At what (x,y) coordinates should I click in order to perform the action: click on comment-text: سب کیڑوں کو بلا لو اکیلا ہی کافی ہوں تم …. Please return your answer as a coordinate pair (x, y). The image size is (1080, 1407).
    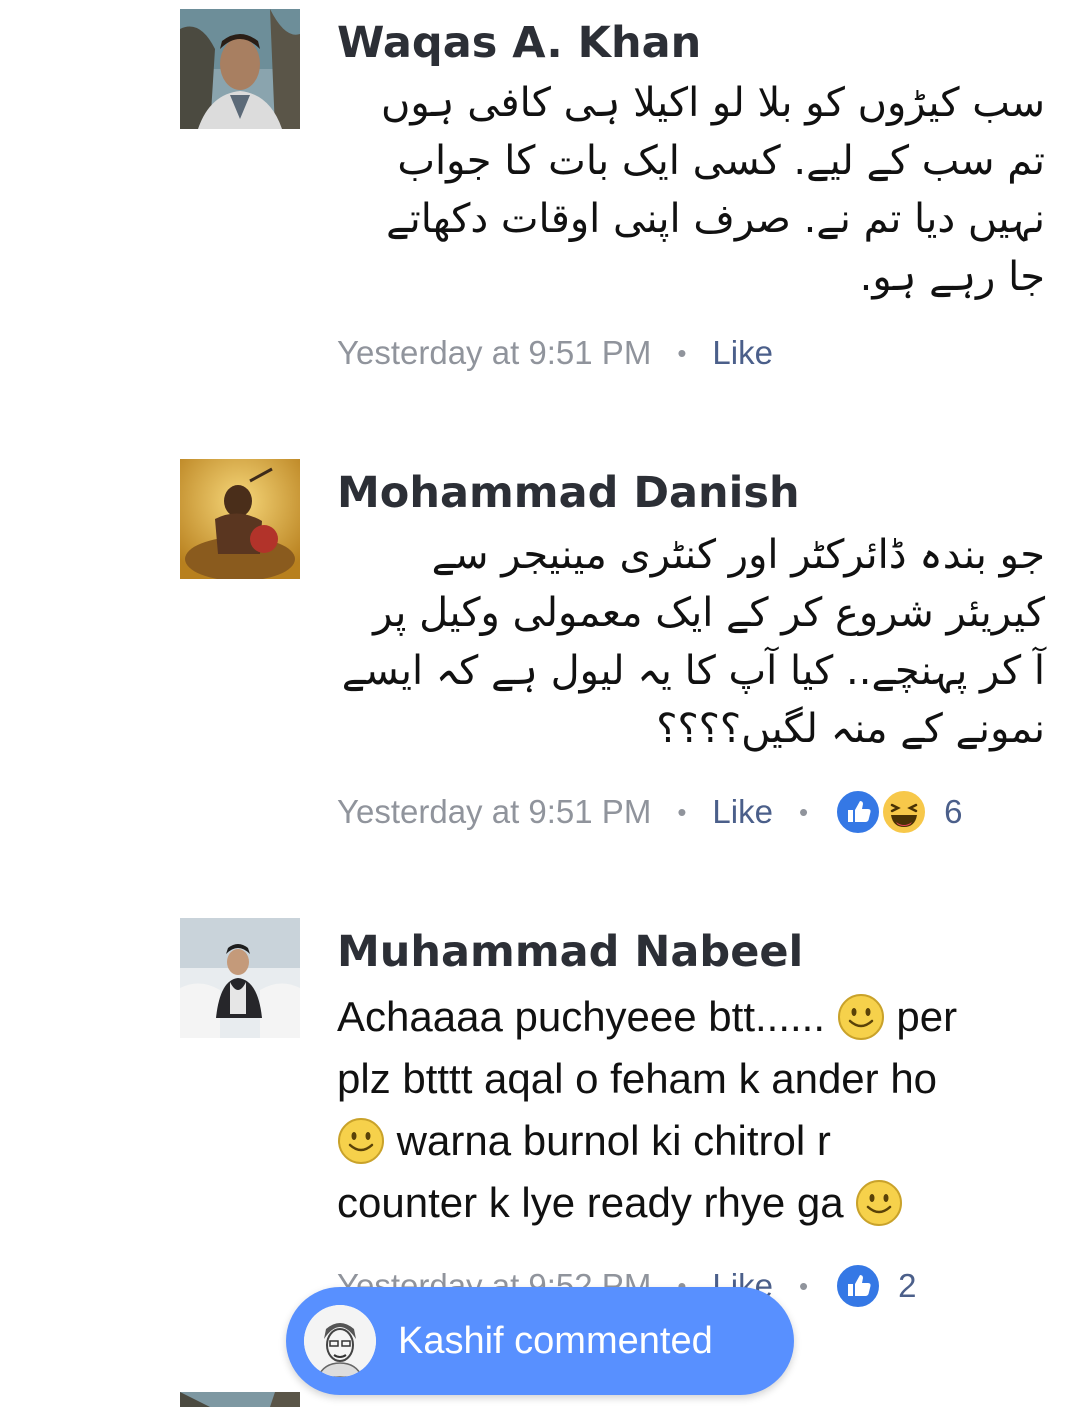
    Looking at the image, I should click on (687, 190).